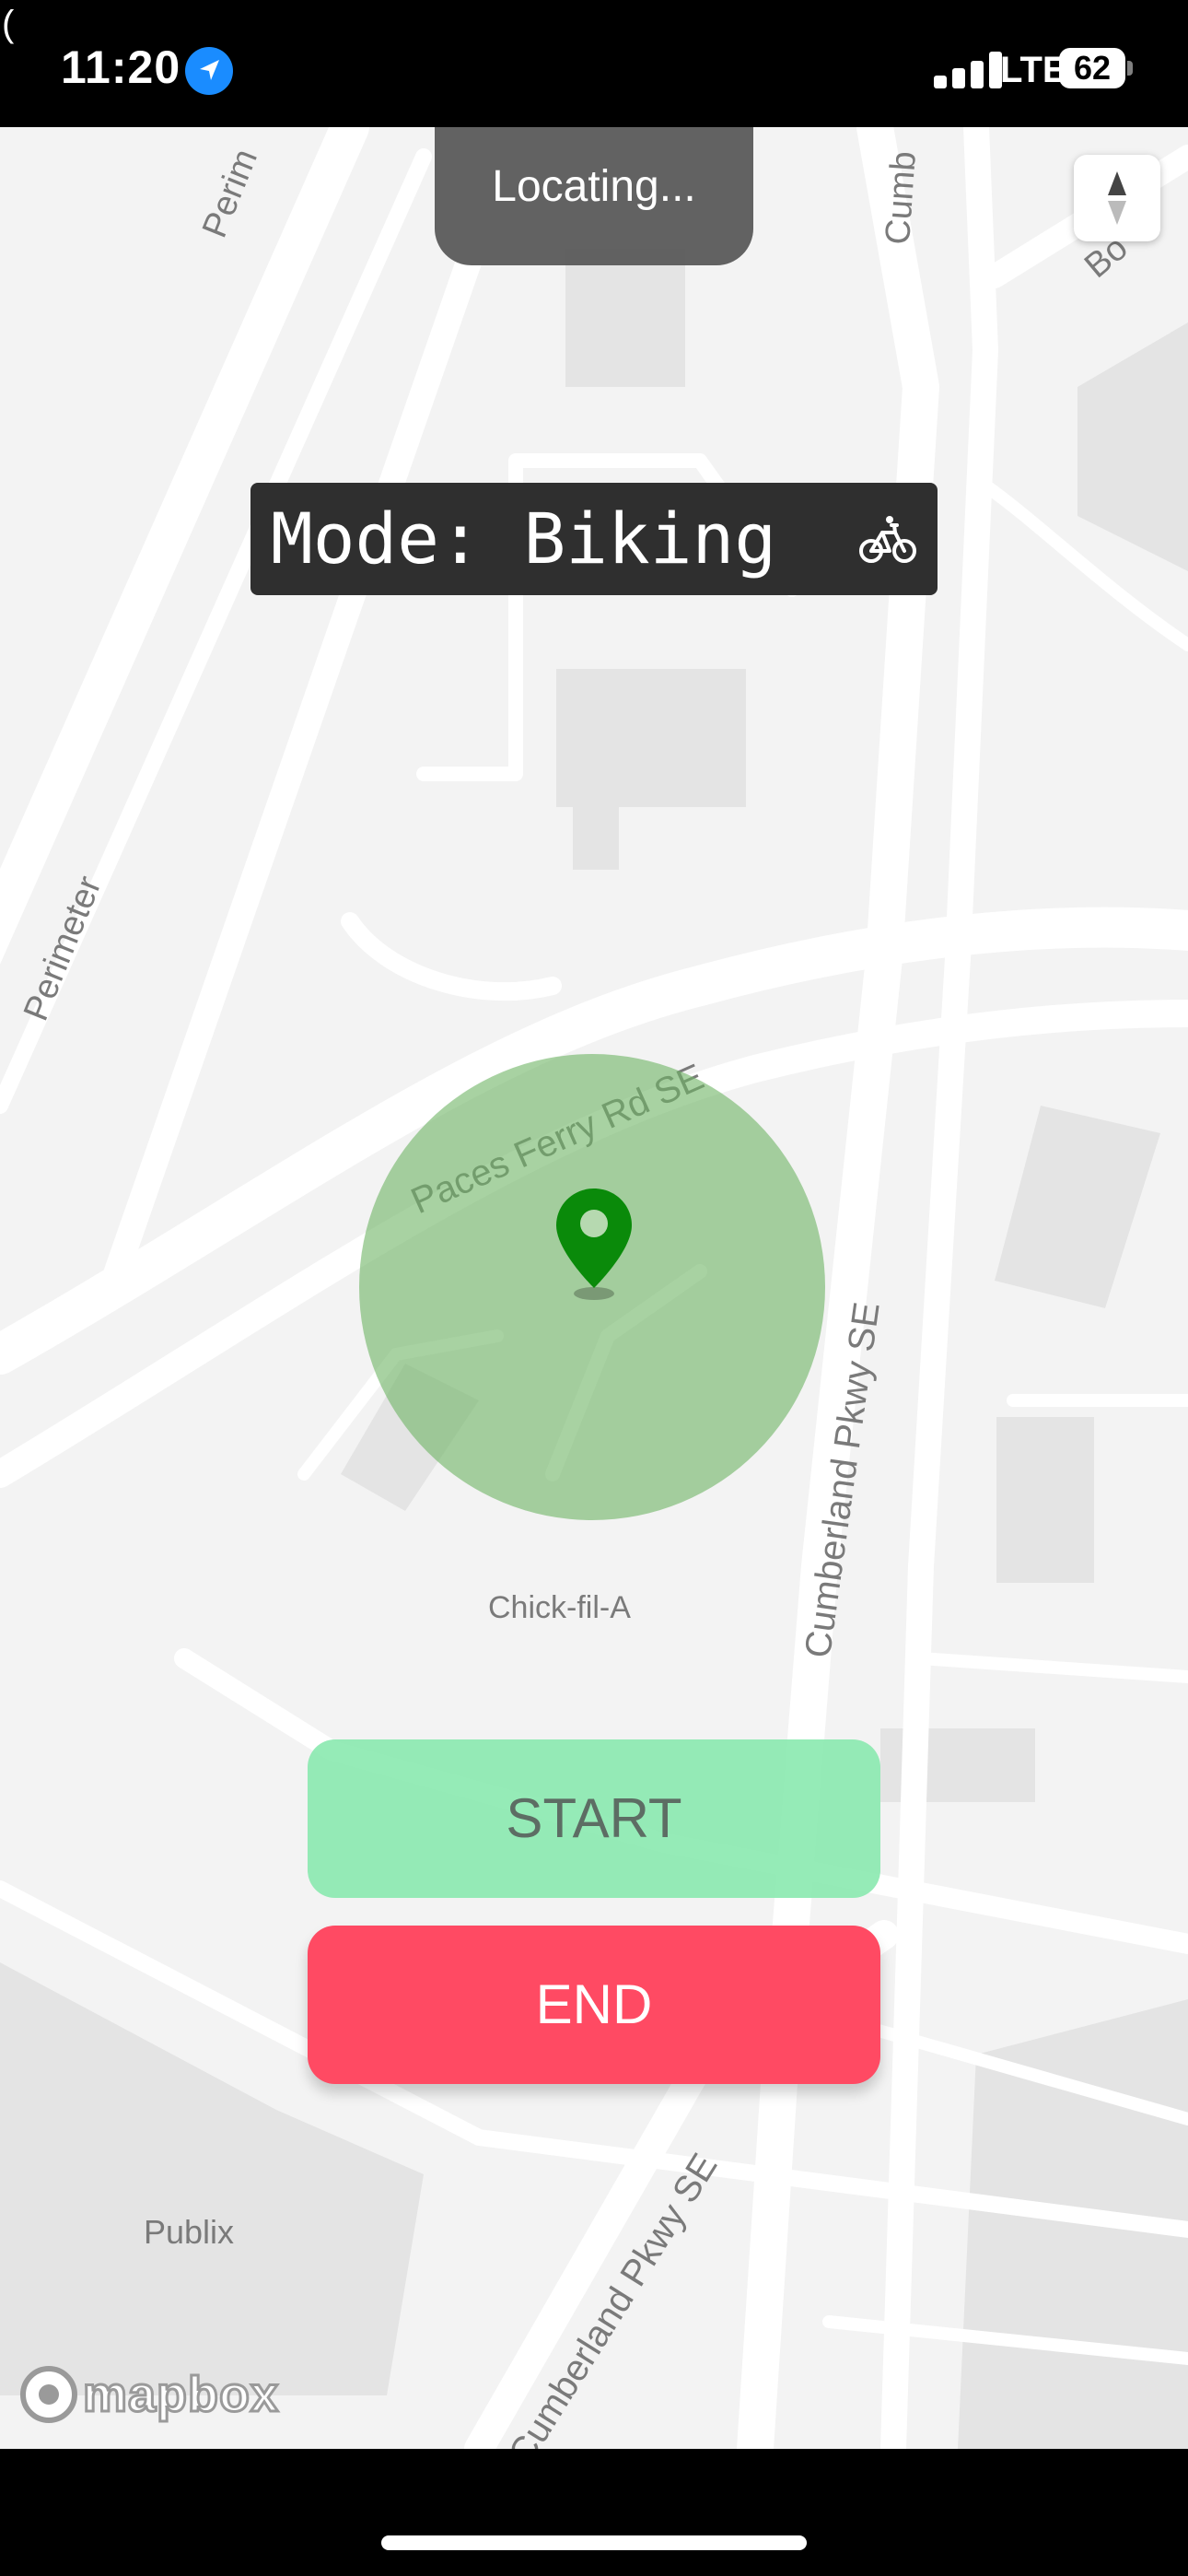 This screenshot has height=2576, width=1188. What do you see at coordinates (594, 2512) in the screenshot?
I see `home-bar-area` at bounding box center [594, 2512].